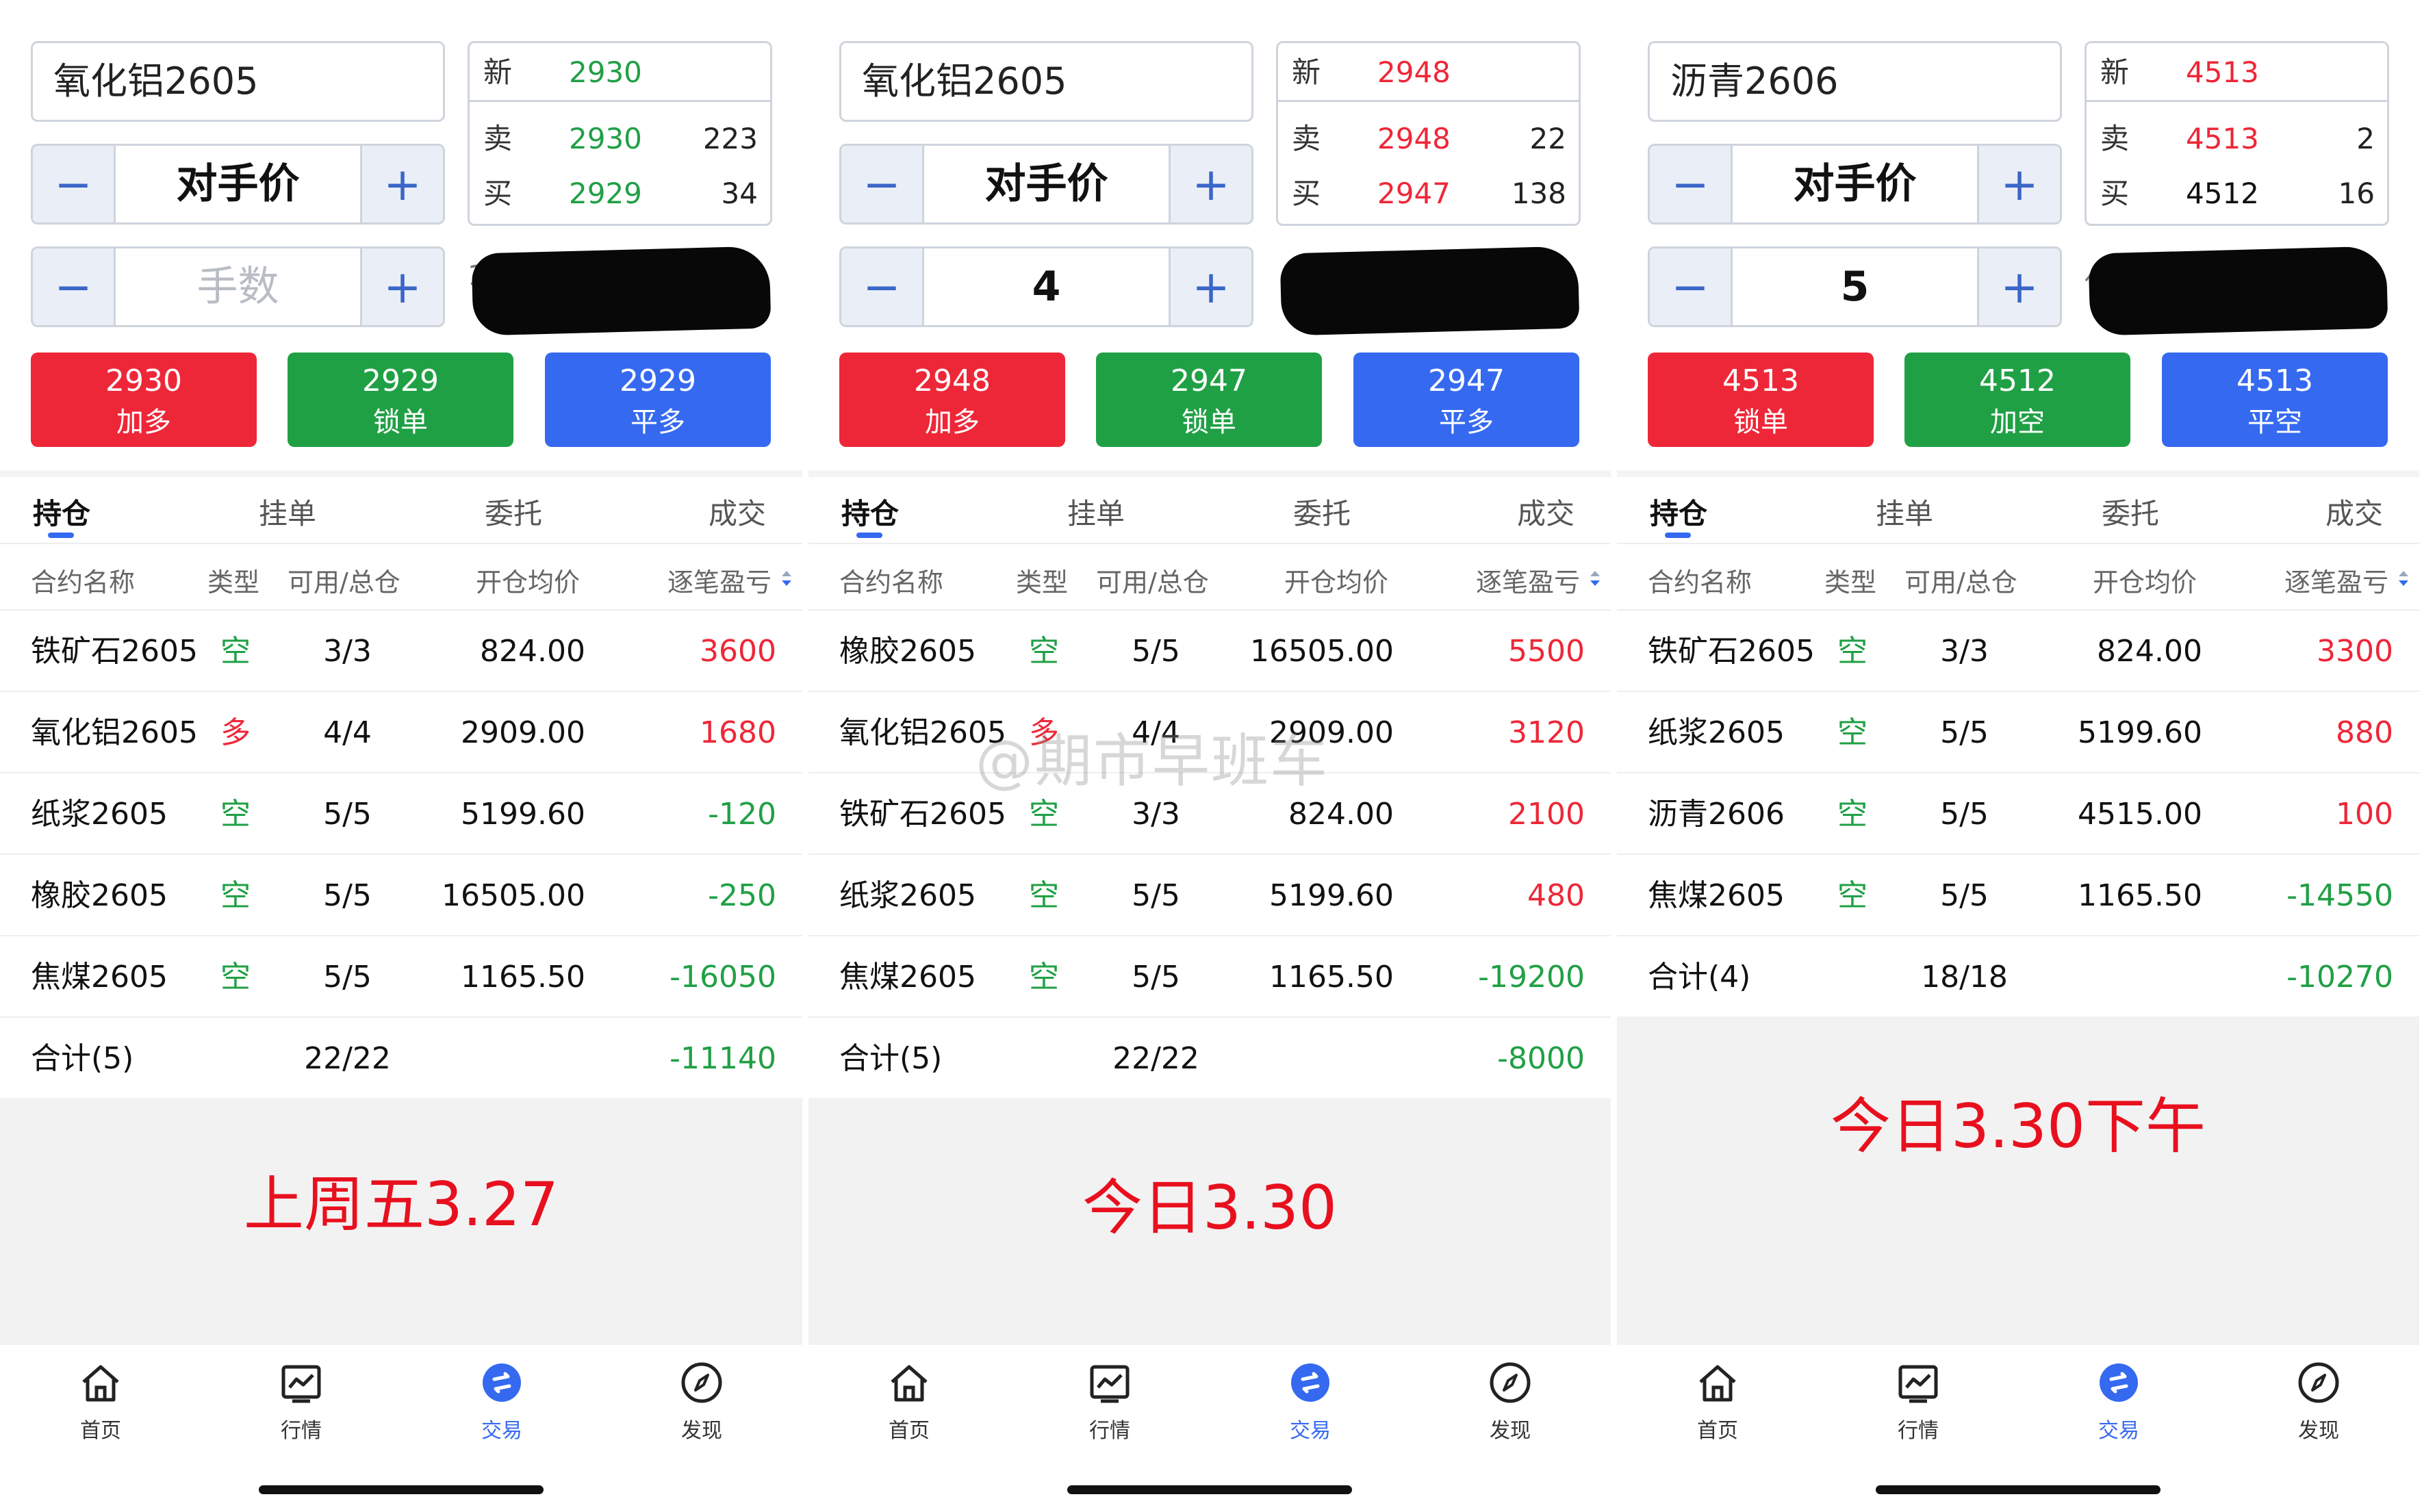 The width and height of the screenshot is (2422, 1512). What do you see at coordinates (532, 651) in the screenshot?
I see `open-avg-price: 824.00` at bounding box center [532, 651].